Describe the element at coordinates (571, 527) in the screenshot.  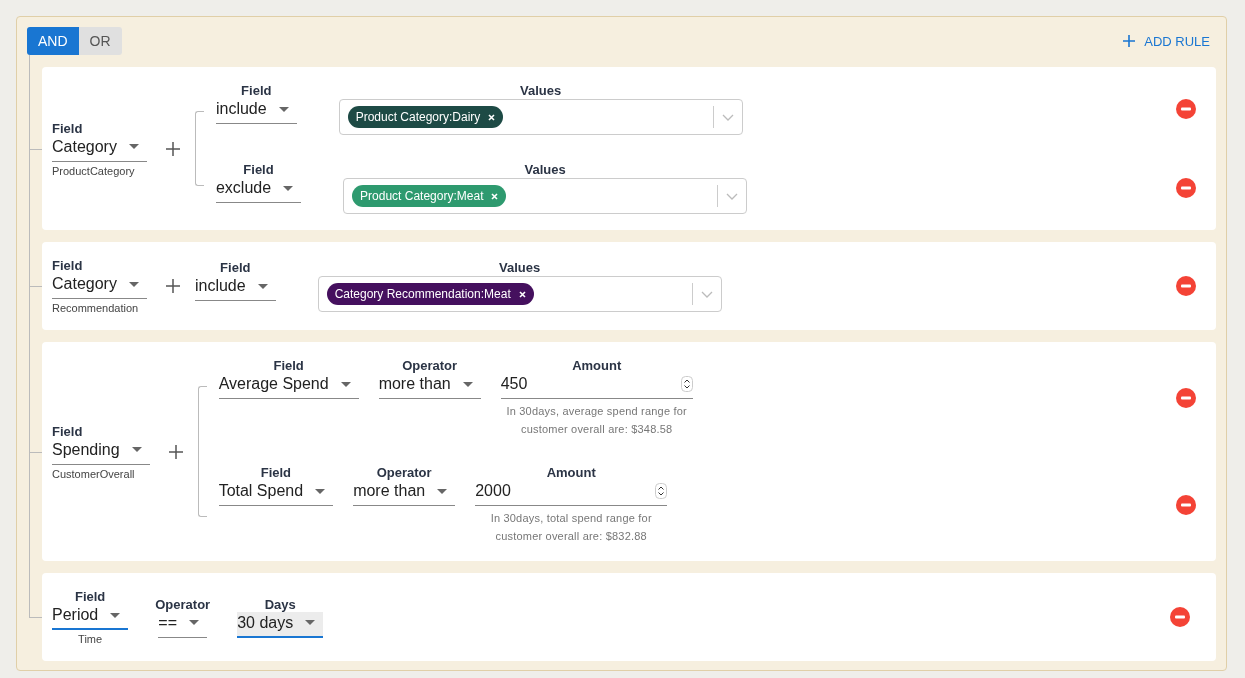
I see `amount-hint: In 30days, total spend range for customer overall are: $832.88` at that location.